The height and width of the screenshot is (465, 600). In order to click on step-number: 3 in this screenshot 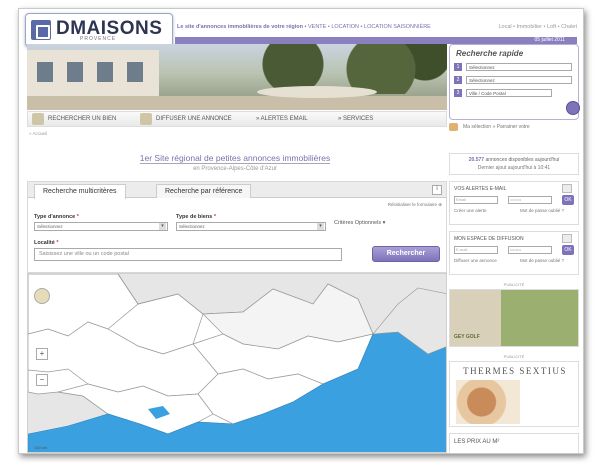, I will do `click(458, 93)`.